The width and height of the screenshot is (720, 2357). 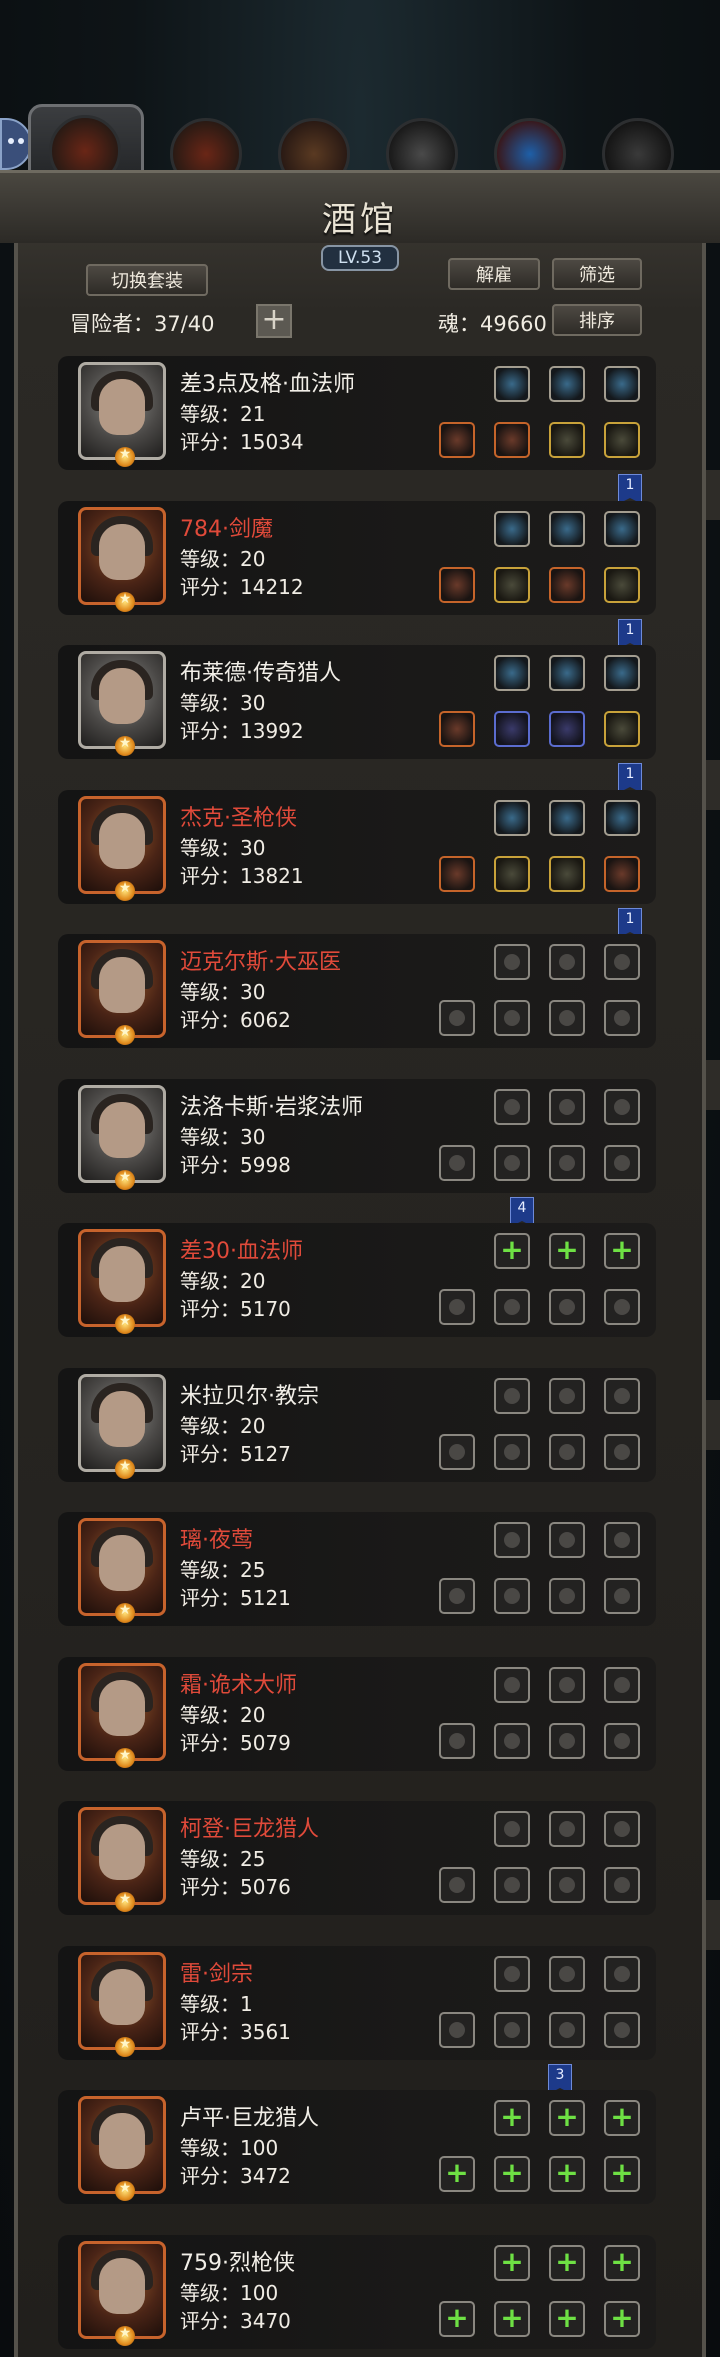 I want to click on add-adventurer-button: +, so click(x=274, y=321).